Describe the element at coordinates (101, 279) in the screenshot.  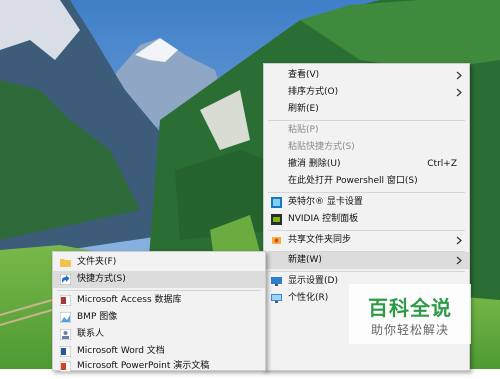
I see `submenu-item-shortcut-label: 快捷方式(S)` at that location.